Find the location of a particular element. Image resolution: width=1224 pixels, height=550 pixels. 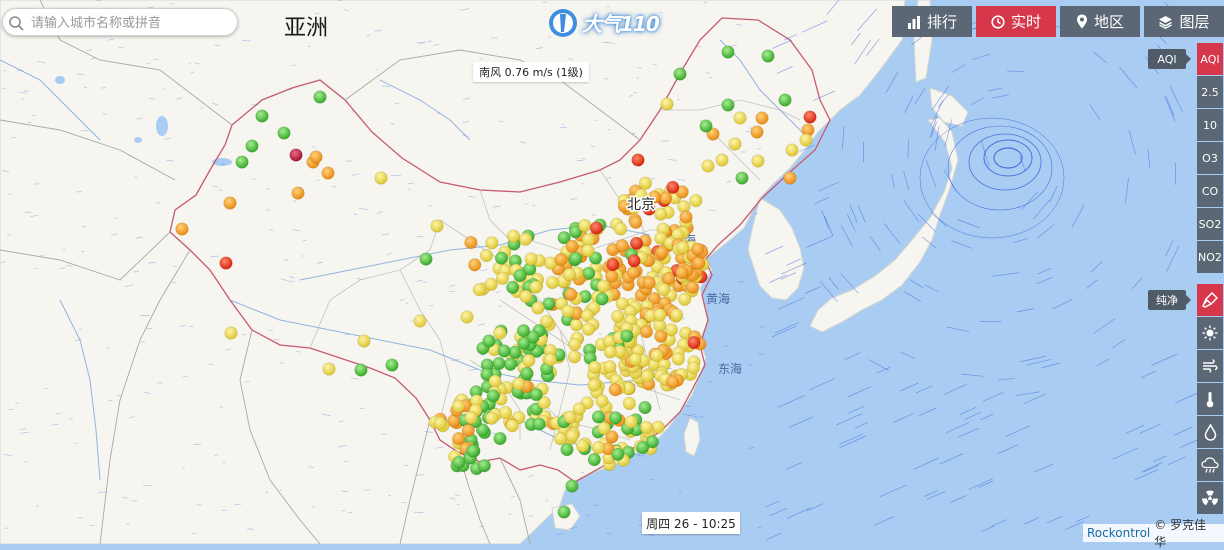

layer-pure-button is located at coordinates (1210, 300).